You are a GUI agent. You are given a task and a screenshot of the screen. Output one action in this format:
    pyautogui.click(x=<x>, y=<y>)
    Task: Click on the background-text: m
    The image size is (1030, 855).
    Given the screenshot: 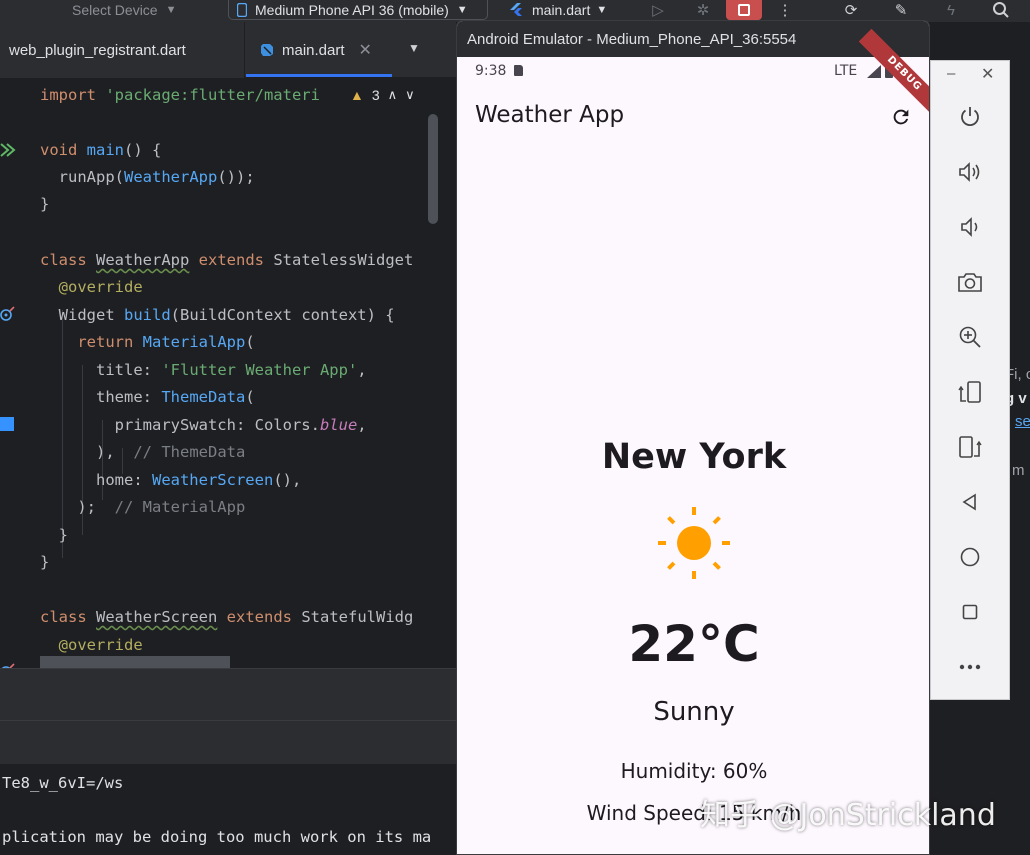 What is the action you would take?
    pyautogui.click(x=1018, y=470)
    